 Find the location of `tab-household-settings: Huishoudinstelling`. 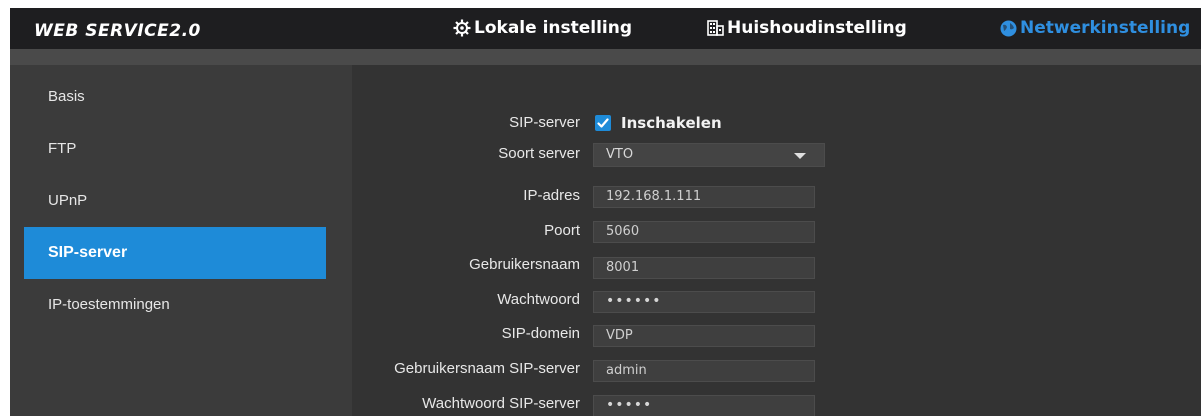

tab-household-settings: Huishoudinstelling is located at coordinates (807, 28).